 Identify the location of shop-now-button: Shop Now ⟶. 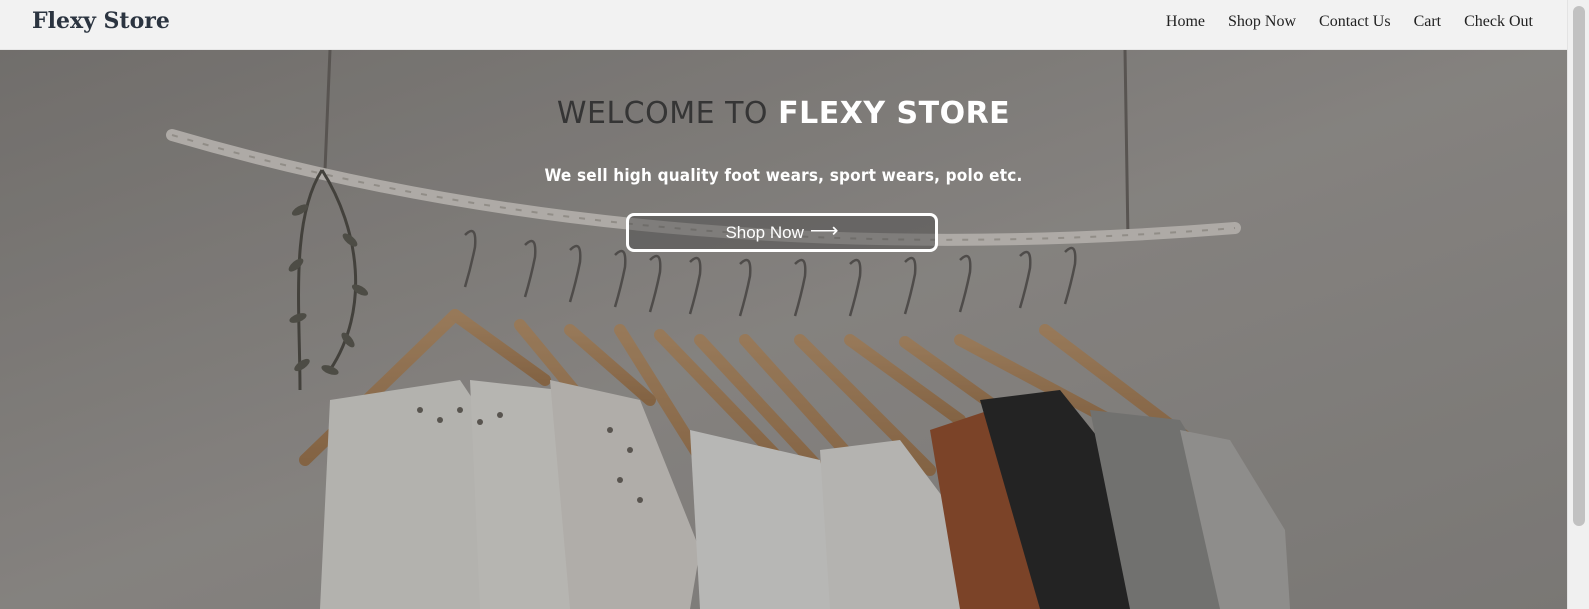
(782, 232).